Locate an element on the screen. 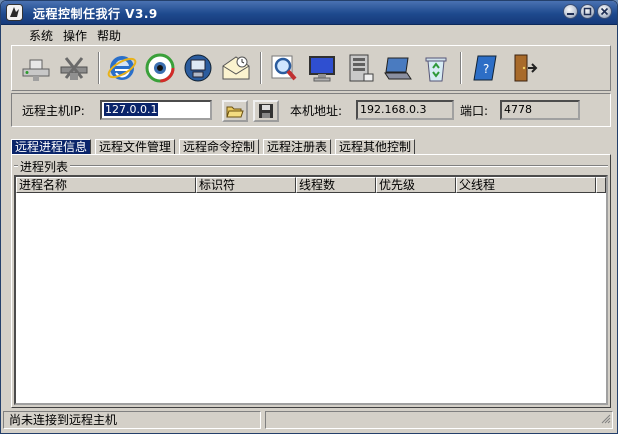  server-icon is located at coordinates (360, 68).